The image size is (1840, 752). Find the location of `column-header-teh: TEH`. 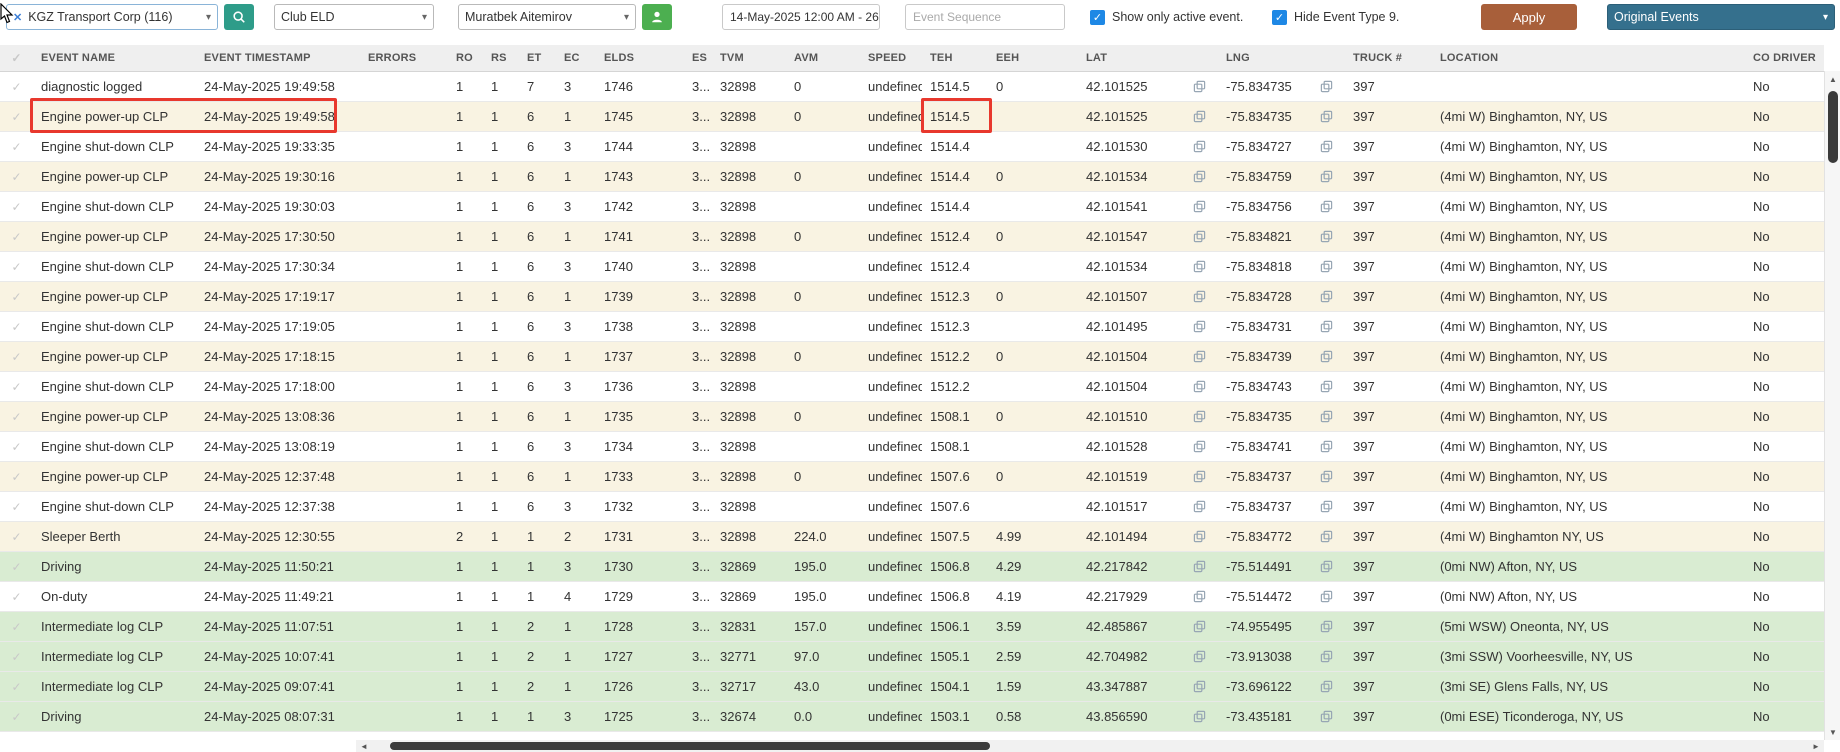

column-header-teh: TEH is located at coordinates (955, 58).